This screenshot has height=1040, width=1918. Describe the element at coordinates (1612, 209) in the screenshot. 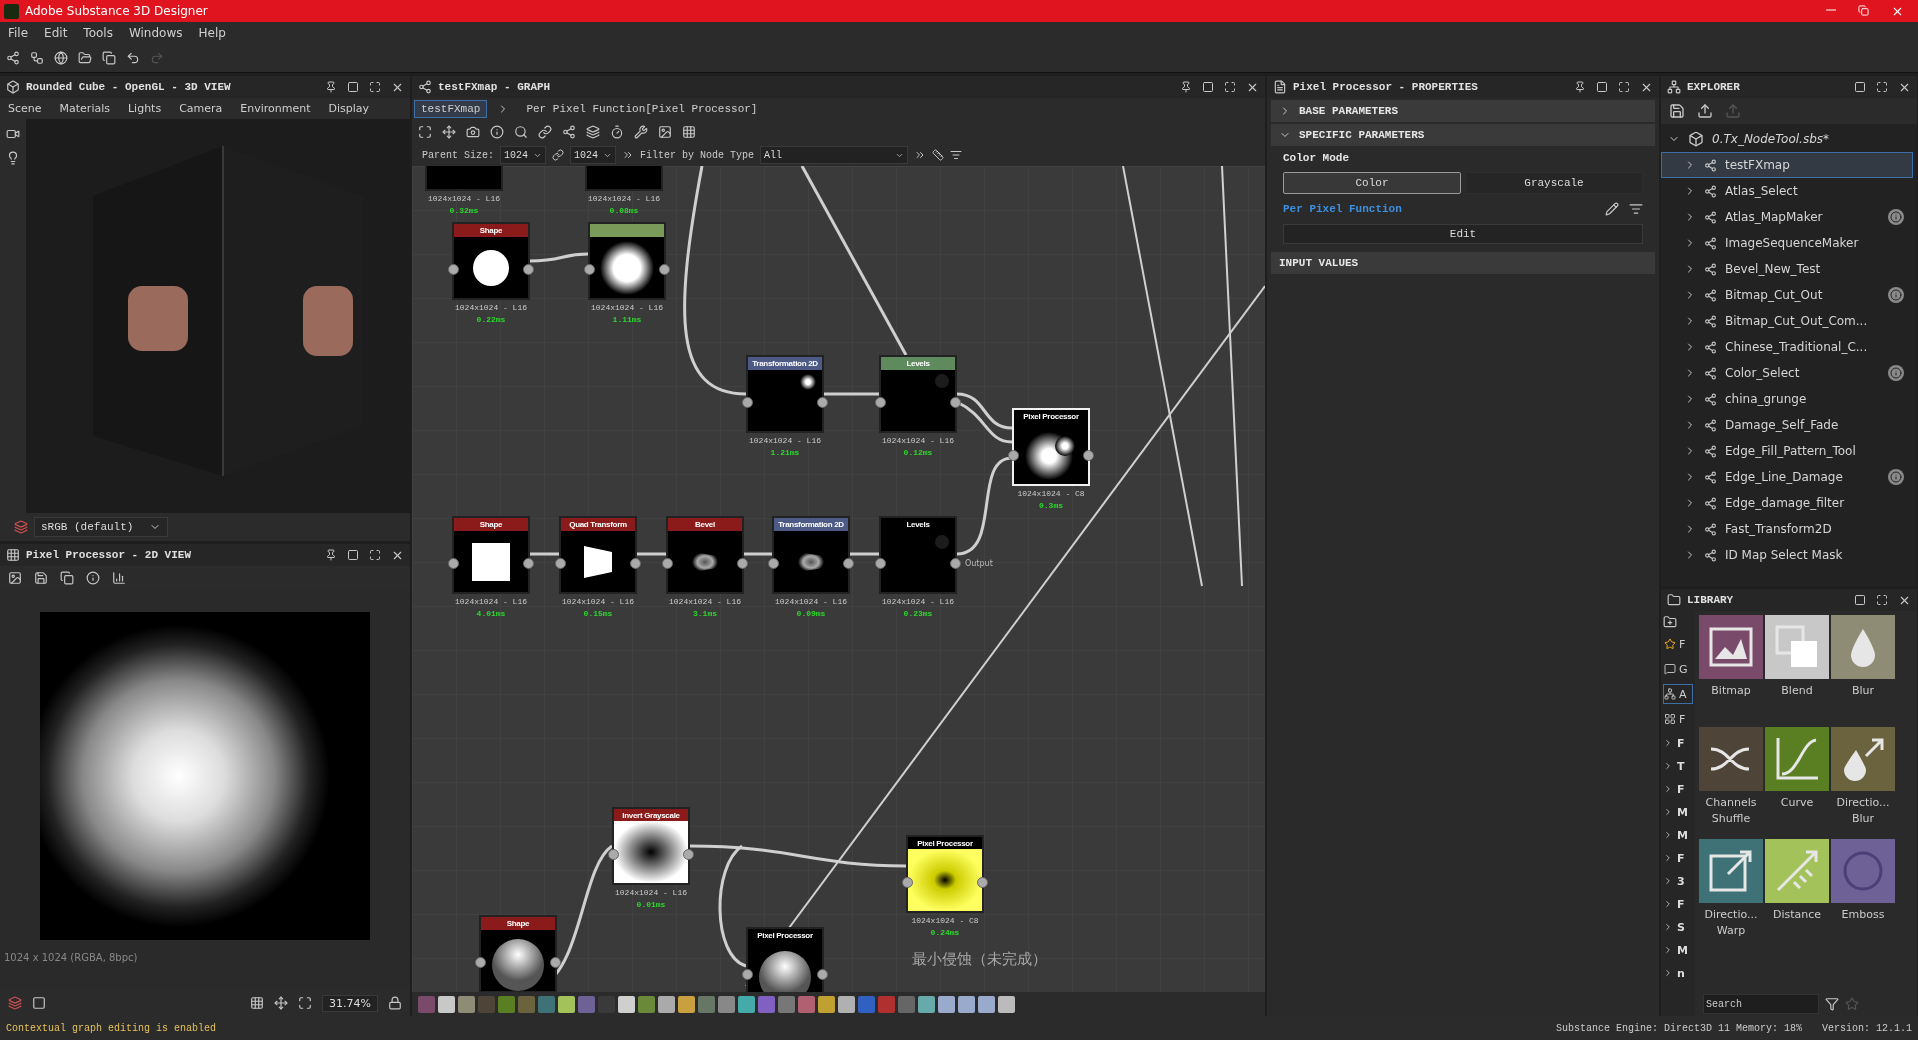

I see `edit-icon` at that location.